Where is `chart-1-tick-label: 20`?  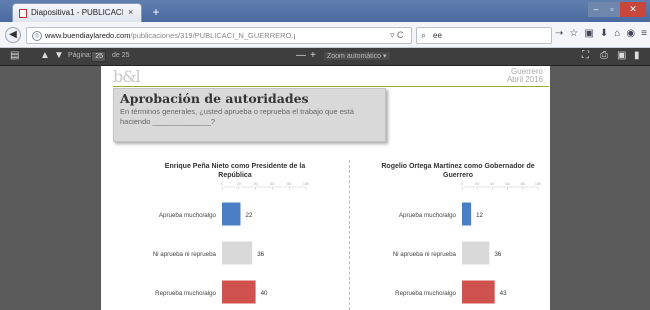
chart-1-tick-label: 20 is located at coordinates (239, 184).